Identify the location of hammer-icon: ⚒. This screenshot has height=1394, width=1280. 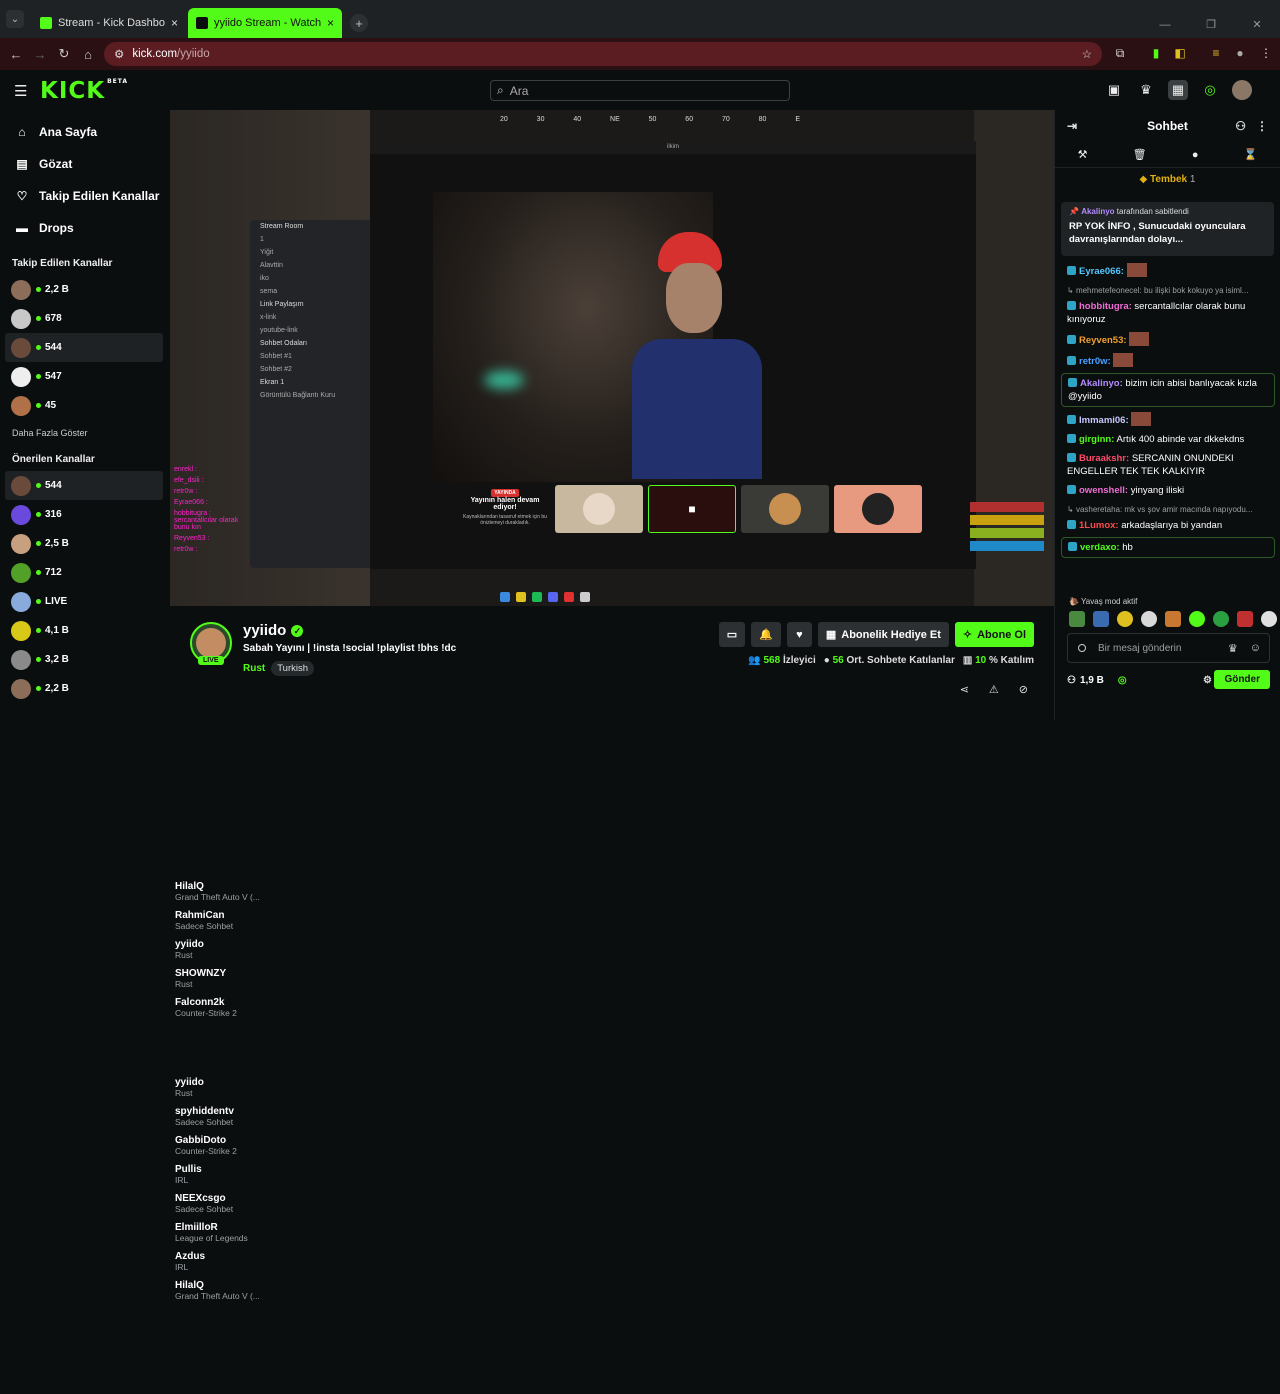
(1083, 154).